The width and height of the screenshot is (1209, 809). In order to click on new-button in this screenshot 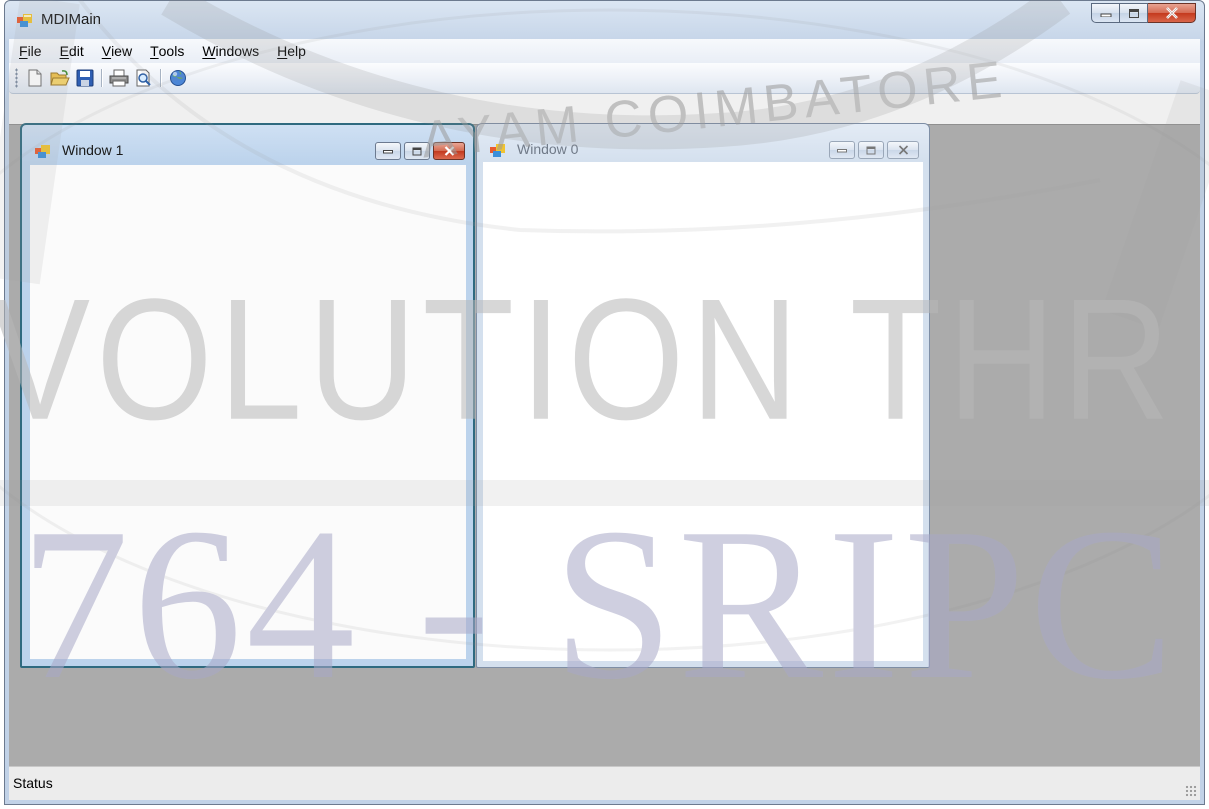, I will do `click(35, 78)`.